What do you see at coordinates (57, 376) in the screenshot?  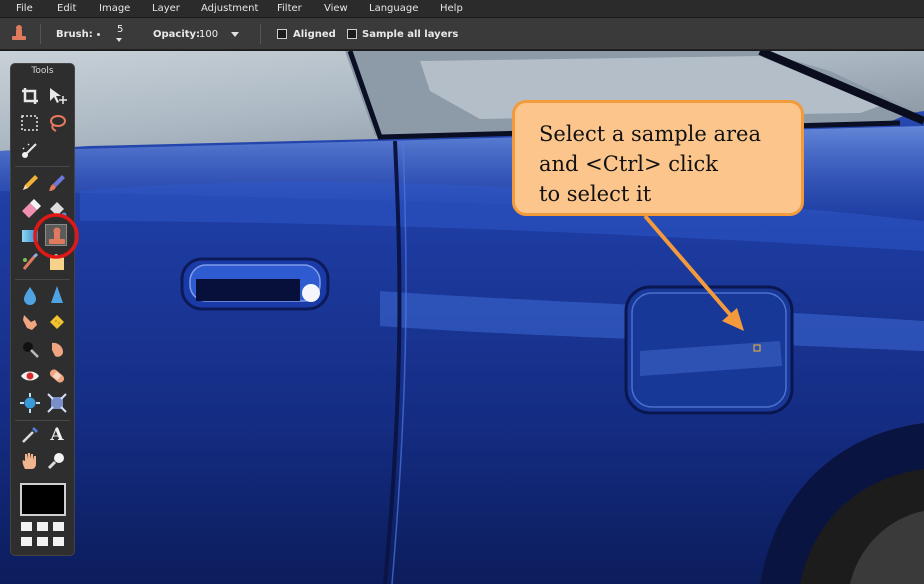 I see `spot-heal-icon` at bounding box center [57, 376].